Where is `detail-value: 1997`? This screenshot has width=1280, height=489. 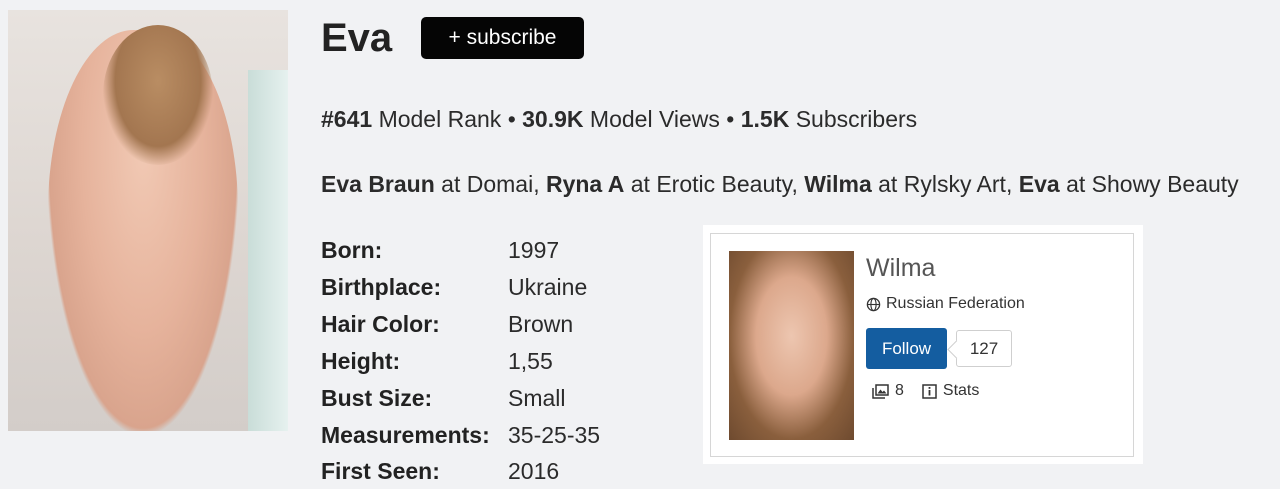
detail-value: 1997 is located at coordinates (534, 250).